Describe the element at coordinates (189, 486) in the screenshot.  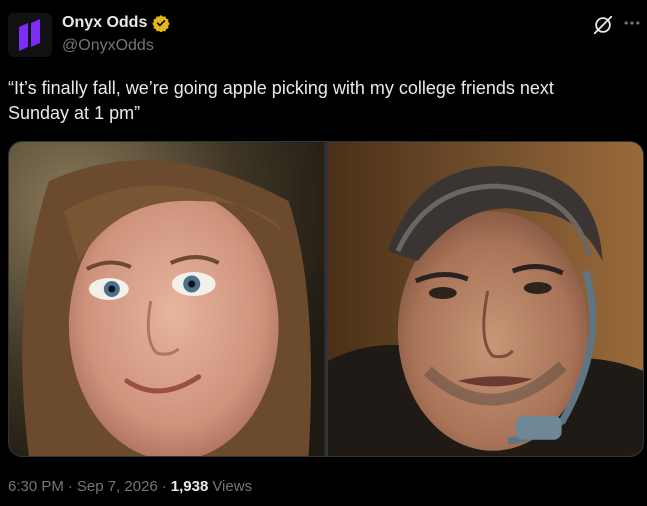
I see `views-count: 1,938` at that location.